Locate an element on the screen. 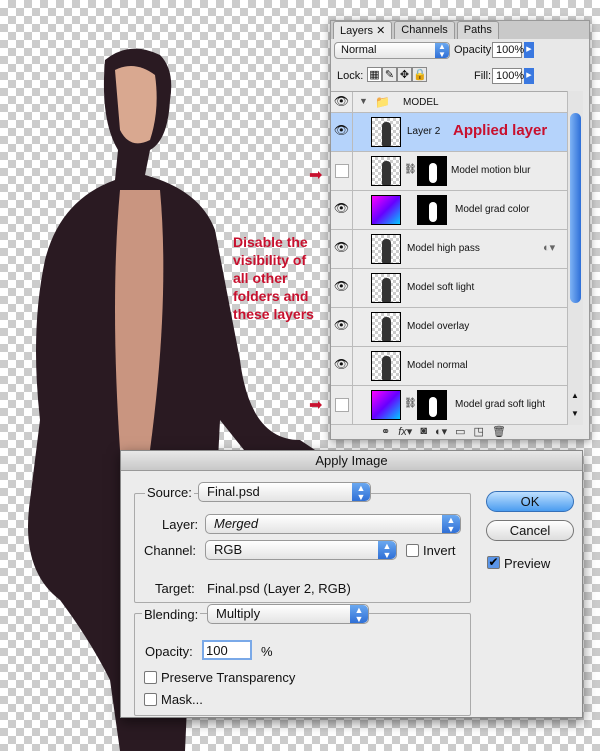 The image size is (600, 751). fx-icon: fx▾ is located at coordinates (405, 431).